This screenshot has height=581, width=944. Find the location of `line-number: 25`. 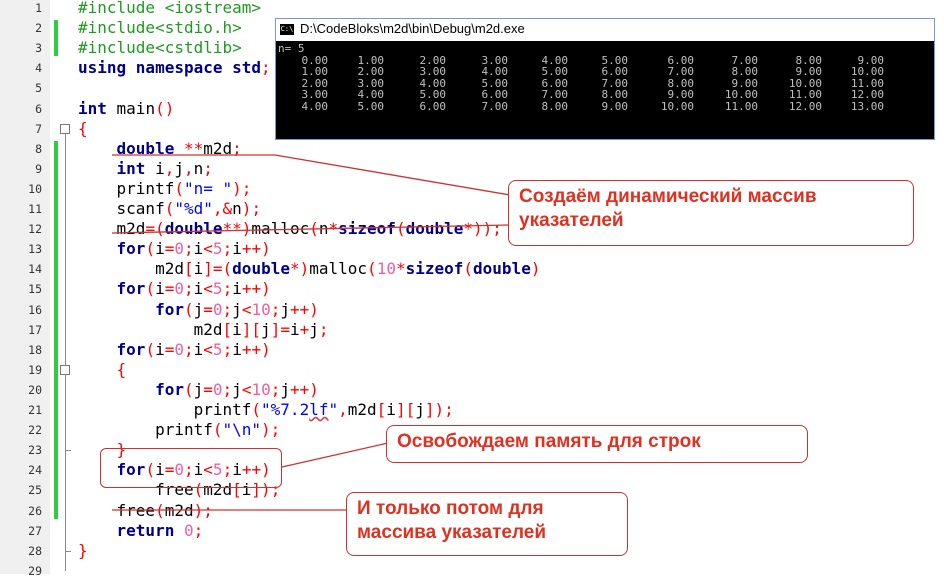

line-number: 25 is located at coordinates (35, 490).